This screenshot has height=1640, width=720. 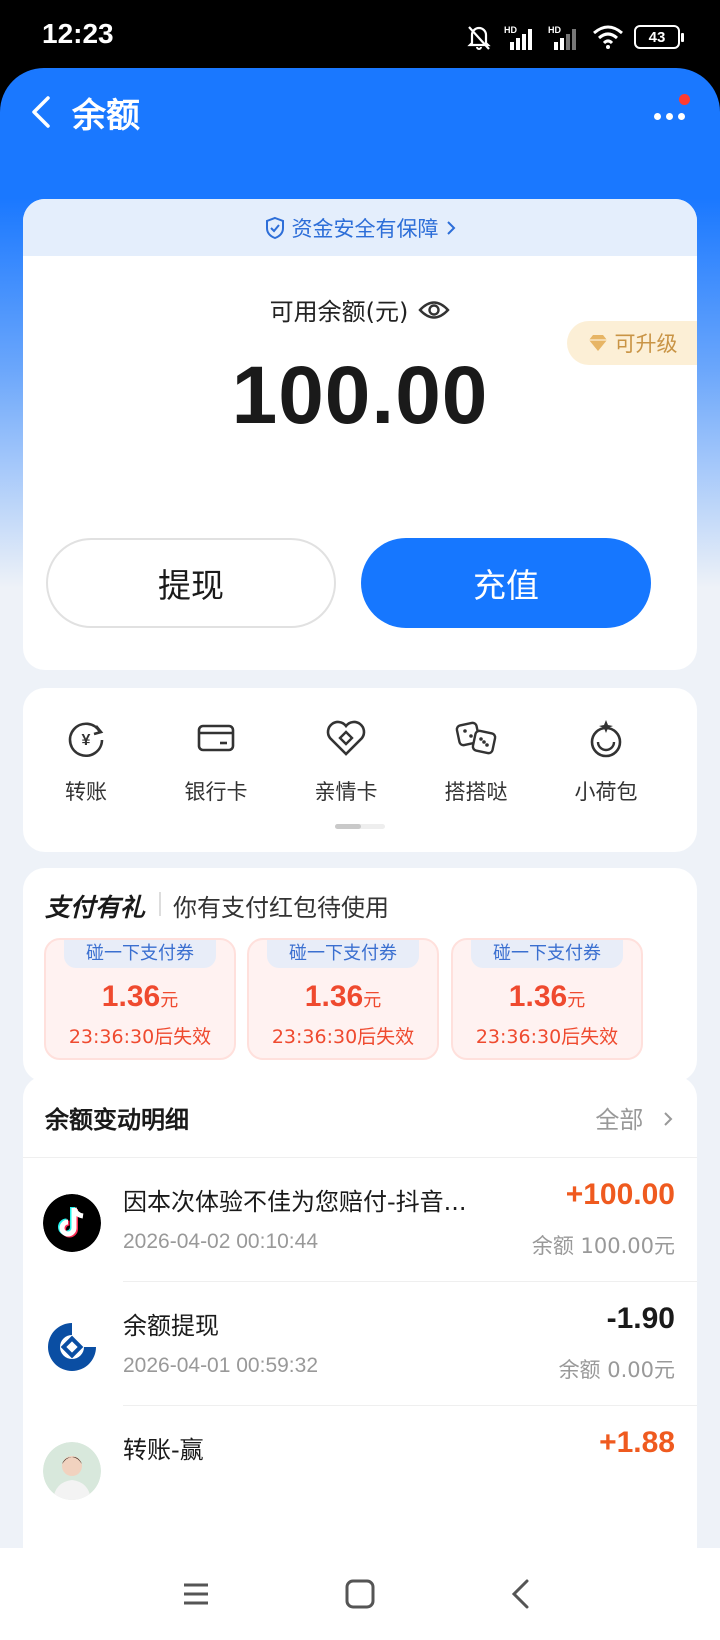 What do you see at coordinates (522, 1594) in the screenshot?
I see `back-triangle-icon` at bounding box center [522, 1594].